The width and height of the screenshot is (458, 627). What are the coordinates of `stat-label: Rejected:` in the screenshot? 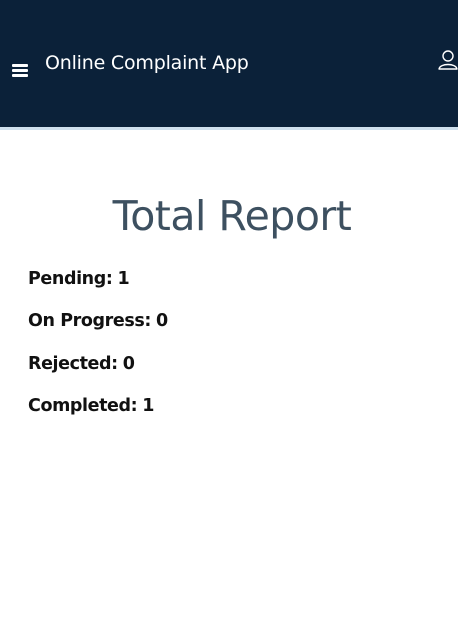 It's located at (73, 364).